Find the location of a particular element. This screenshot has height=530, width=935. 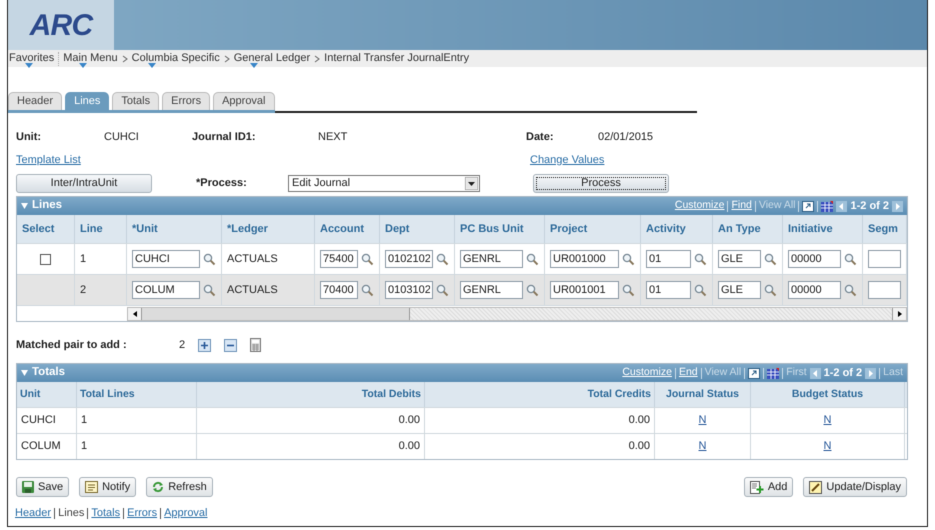

template-list-link: Template List is located at coordinates (273, 159).